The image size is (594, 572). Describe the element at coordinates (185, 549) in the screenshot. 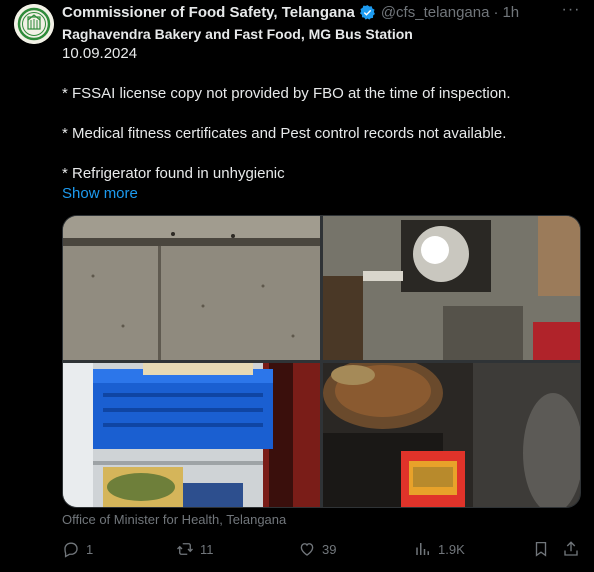

I see `repost-icon` at that location.